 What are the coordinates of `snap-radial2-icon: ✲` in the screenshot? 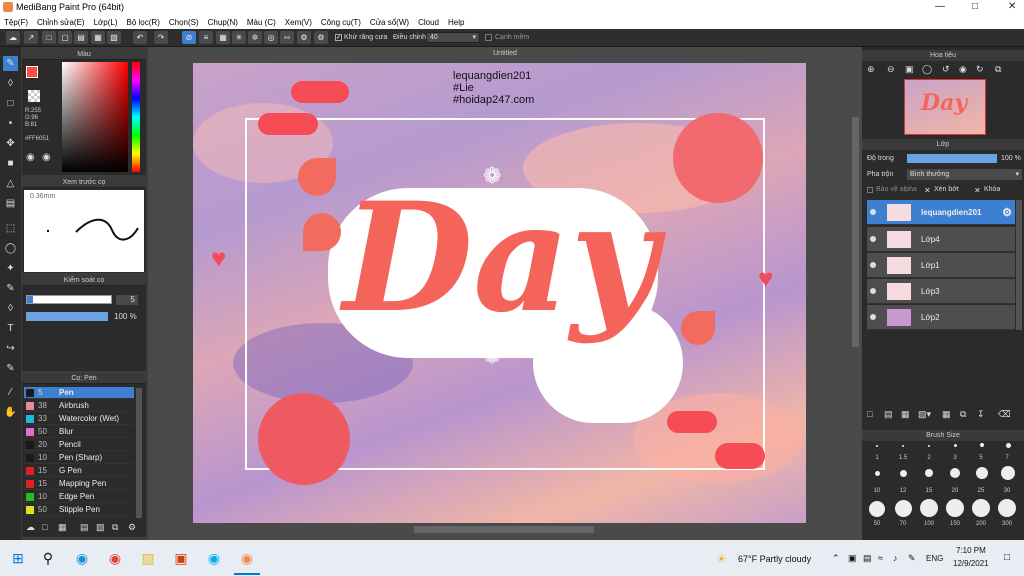 It's located at (255, 37).